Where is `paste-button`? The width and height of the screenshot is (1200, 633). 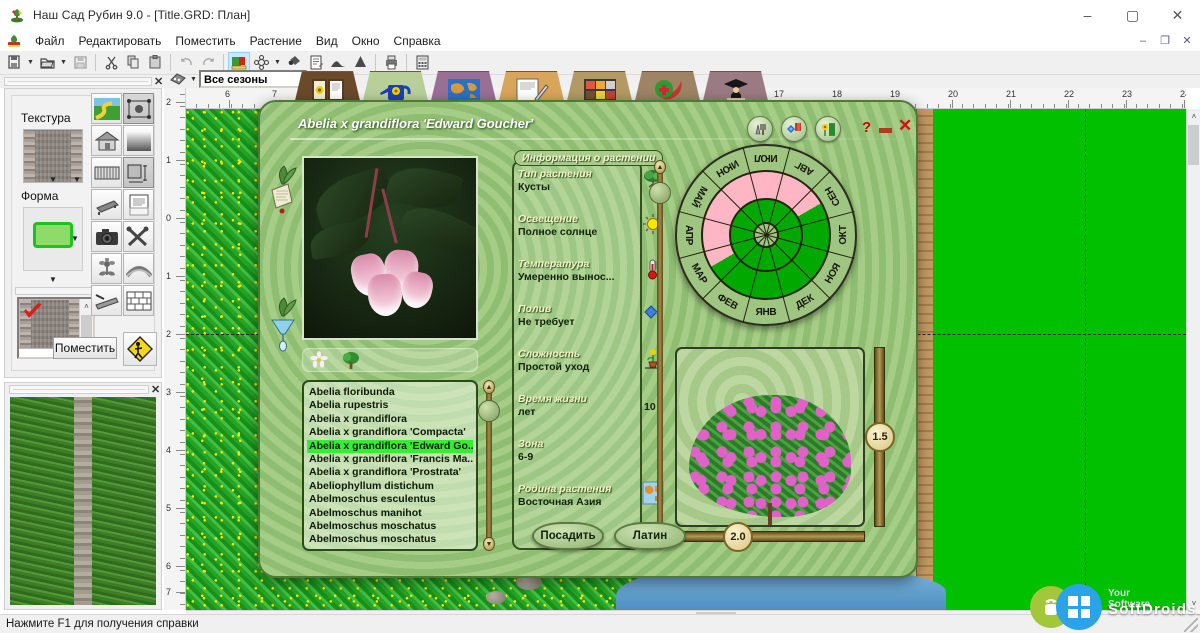
paste-button is located at coordinates (155, 63).